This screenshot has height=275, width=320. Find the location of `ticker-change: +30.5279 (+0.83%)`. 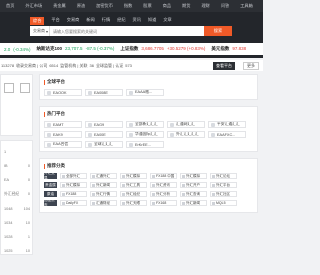

ticker-change: +30.5279 (+0.83%) is located at coordinates (186, 48).